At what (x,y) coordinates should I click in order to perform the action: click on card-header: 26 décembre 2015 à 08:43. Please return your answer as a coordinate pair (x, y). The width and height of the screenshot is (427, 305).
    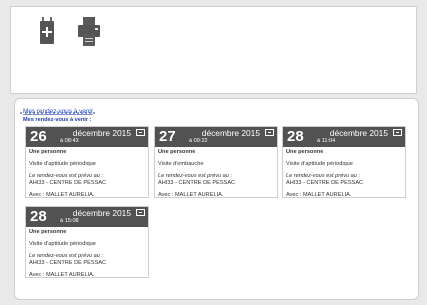
    Looking at the image, I should click on (87, 137).